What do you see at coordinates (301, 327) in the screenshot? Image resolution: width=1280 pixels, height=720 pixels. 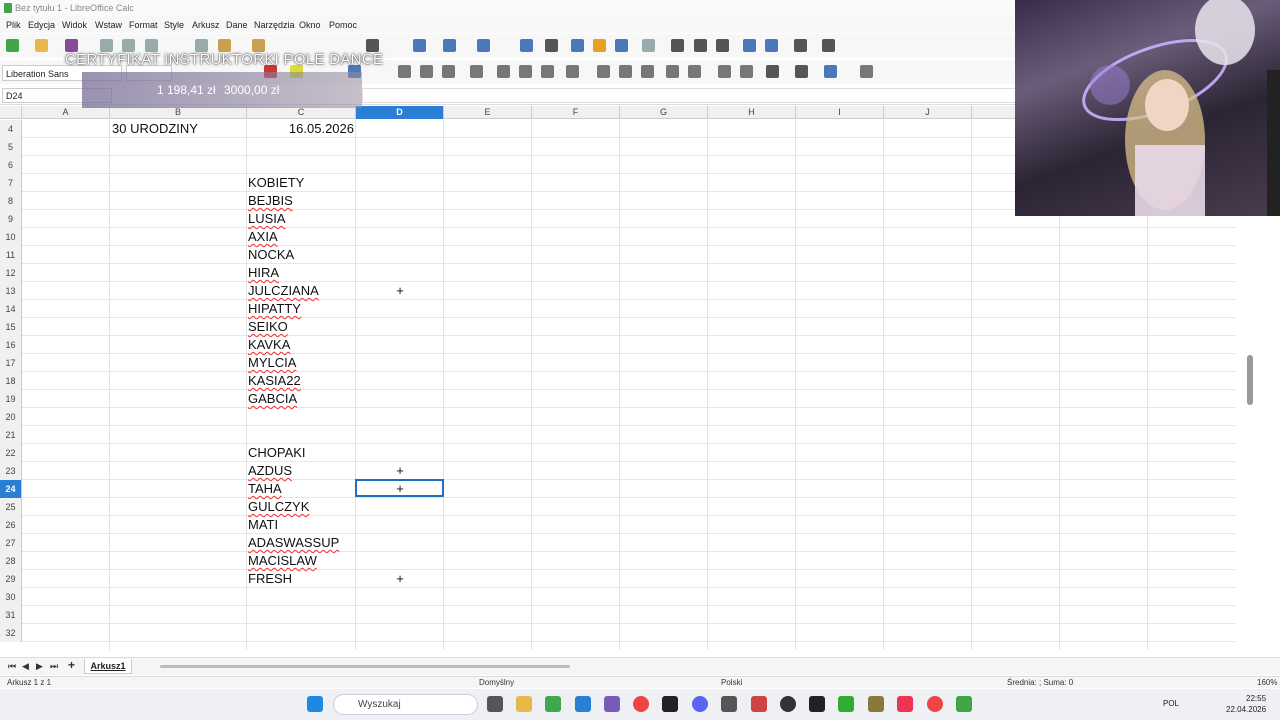 I see `cell-c: SEIKO` at bounding box center [301, 327].